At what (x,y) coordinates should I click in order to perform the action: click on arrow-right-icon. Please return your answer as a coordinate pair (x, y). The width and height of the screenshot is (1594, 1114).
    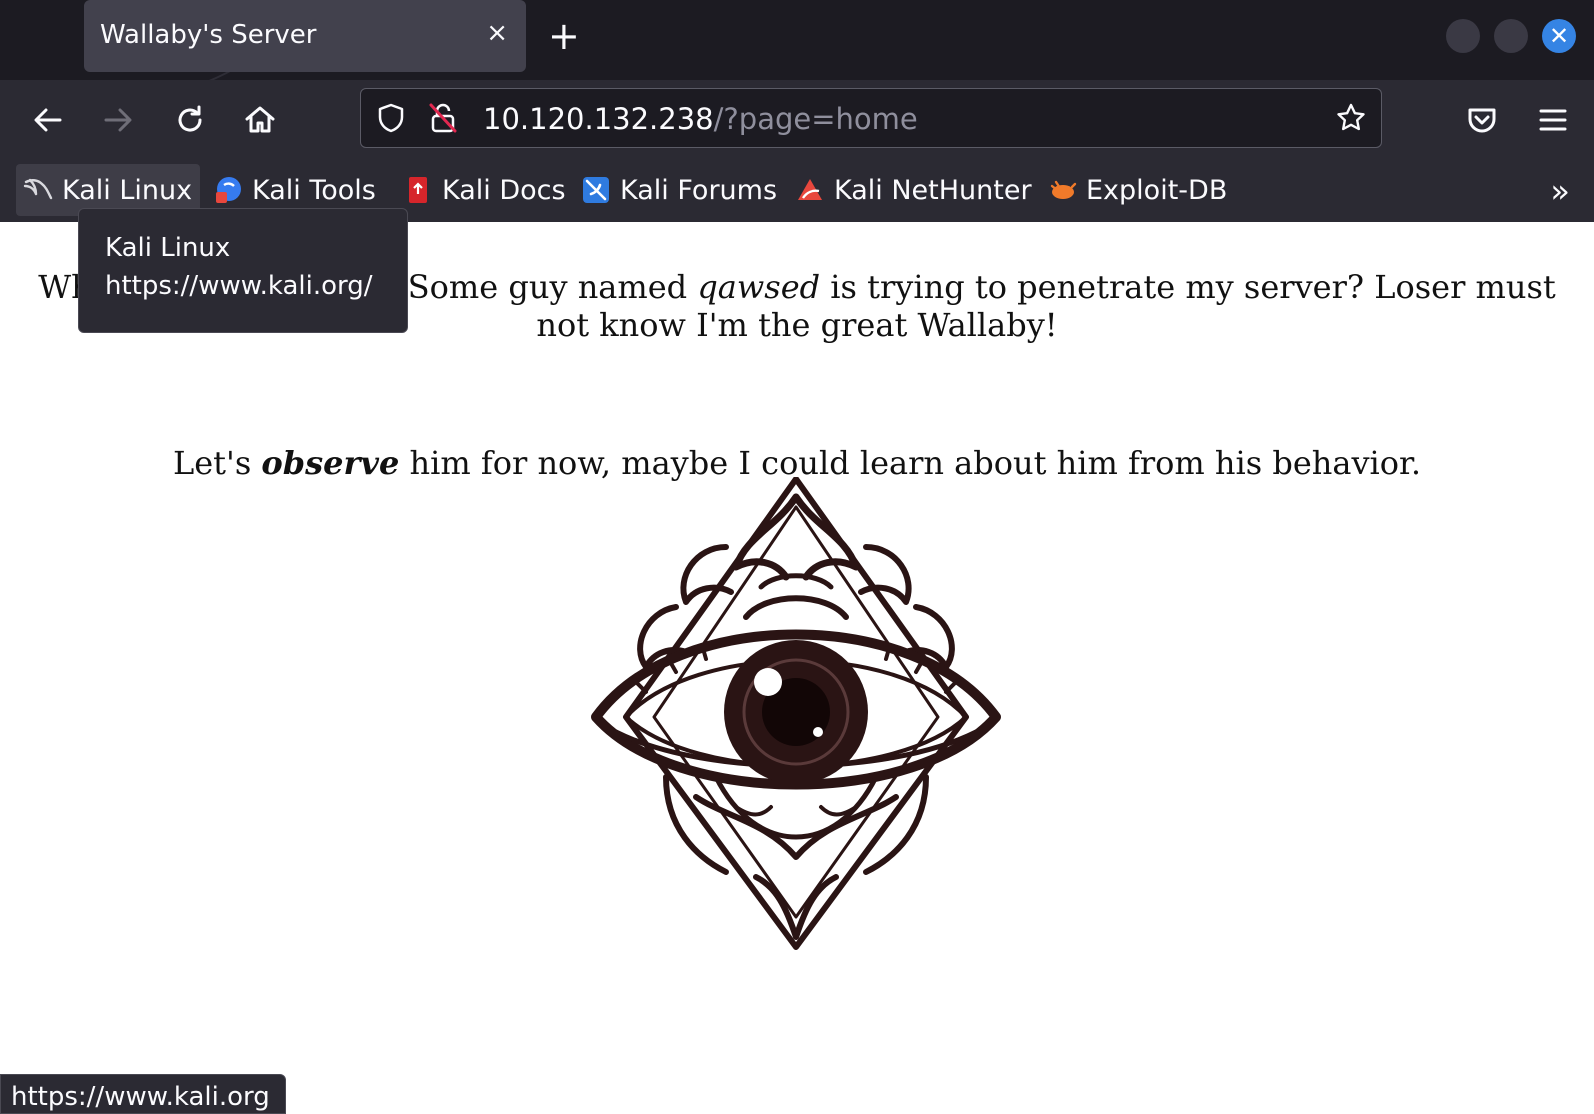
    Looking at the image, I should click on (118, 120).